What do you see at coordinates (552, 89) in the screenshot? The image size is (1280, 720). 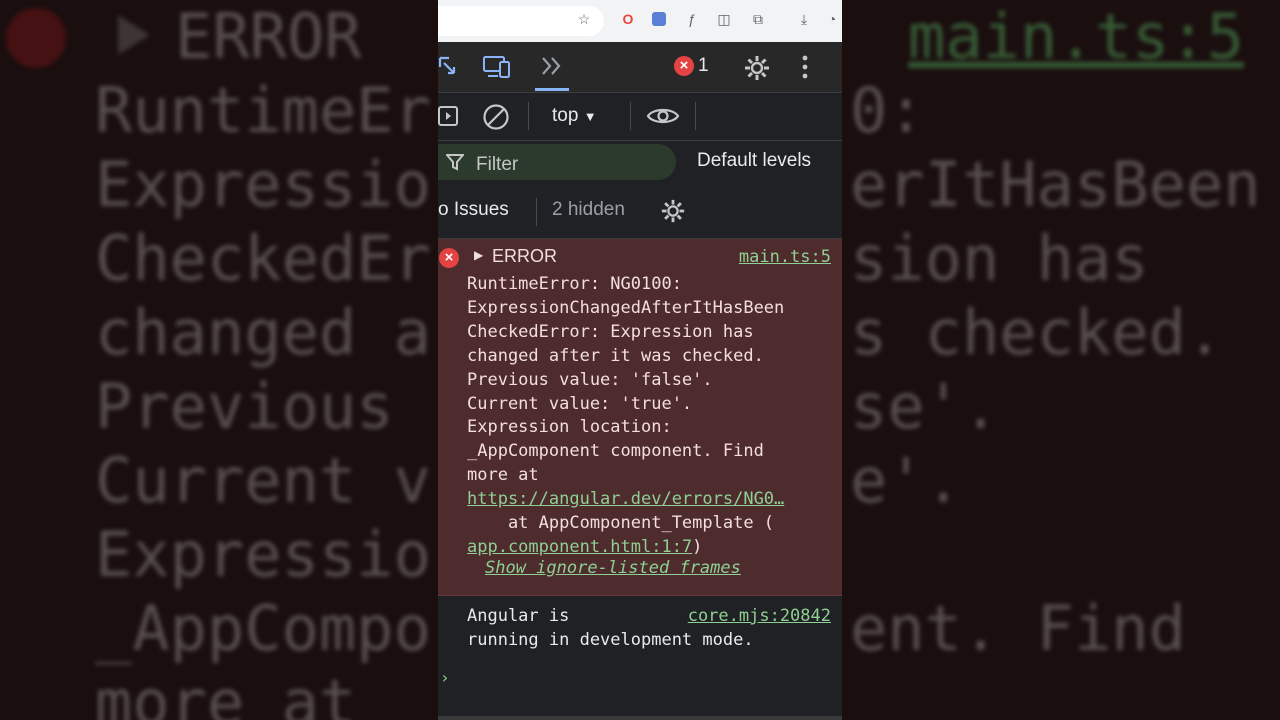 I see `active-tab-indicator` at bounding box center [552, 89].